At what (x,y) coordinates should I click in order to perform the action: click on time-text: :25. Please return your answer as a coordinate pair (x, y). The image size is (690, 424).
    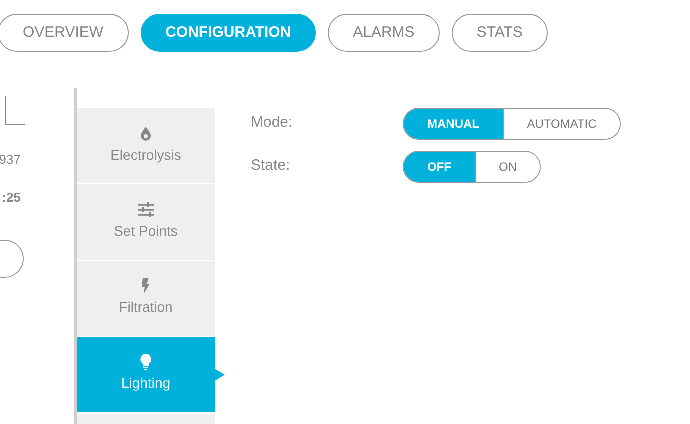
    Looking at the image, I should click on (11, 197).